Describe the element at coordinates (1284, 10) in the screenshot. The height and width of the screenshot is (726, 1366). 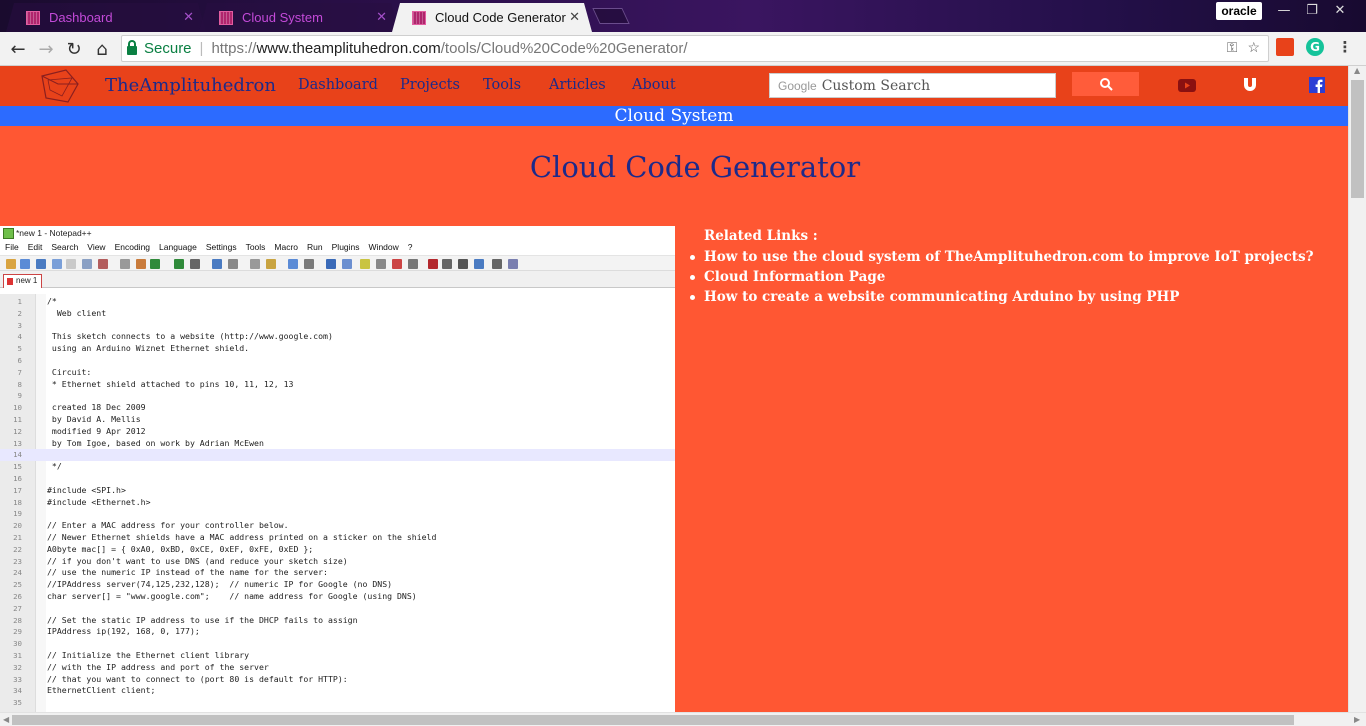
I see `minimize-icon: —` at that location.